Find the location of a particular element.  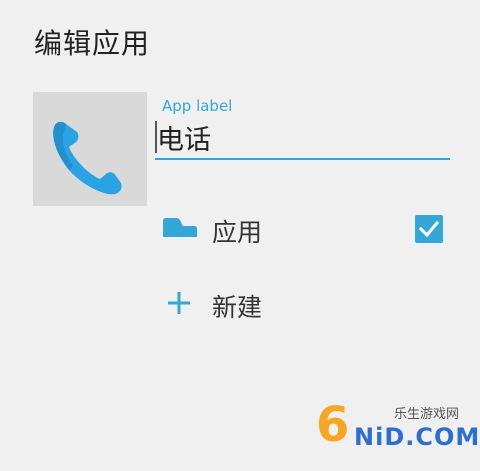

category-checkbox is located at coordinates (429, 229).